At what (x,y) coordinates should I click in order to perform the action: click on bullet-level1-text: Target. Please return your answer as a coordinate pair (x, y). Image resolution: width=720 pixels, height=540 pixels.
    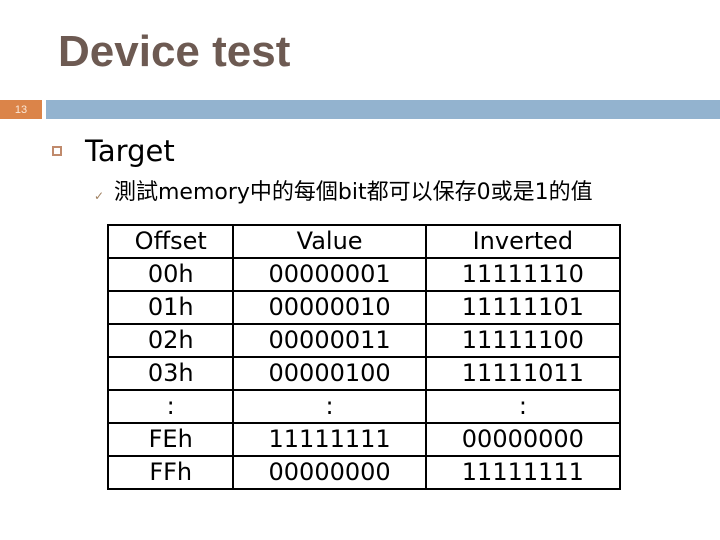
    Looking at the image, I should click on (130, 151).